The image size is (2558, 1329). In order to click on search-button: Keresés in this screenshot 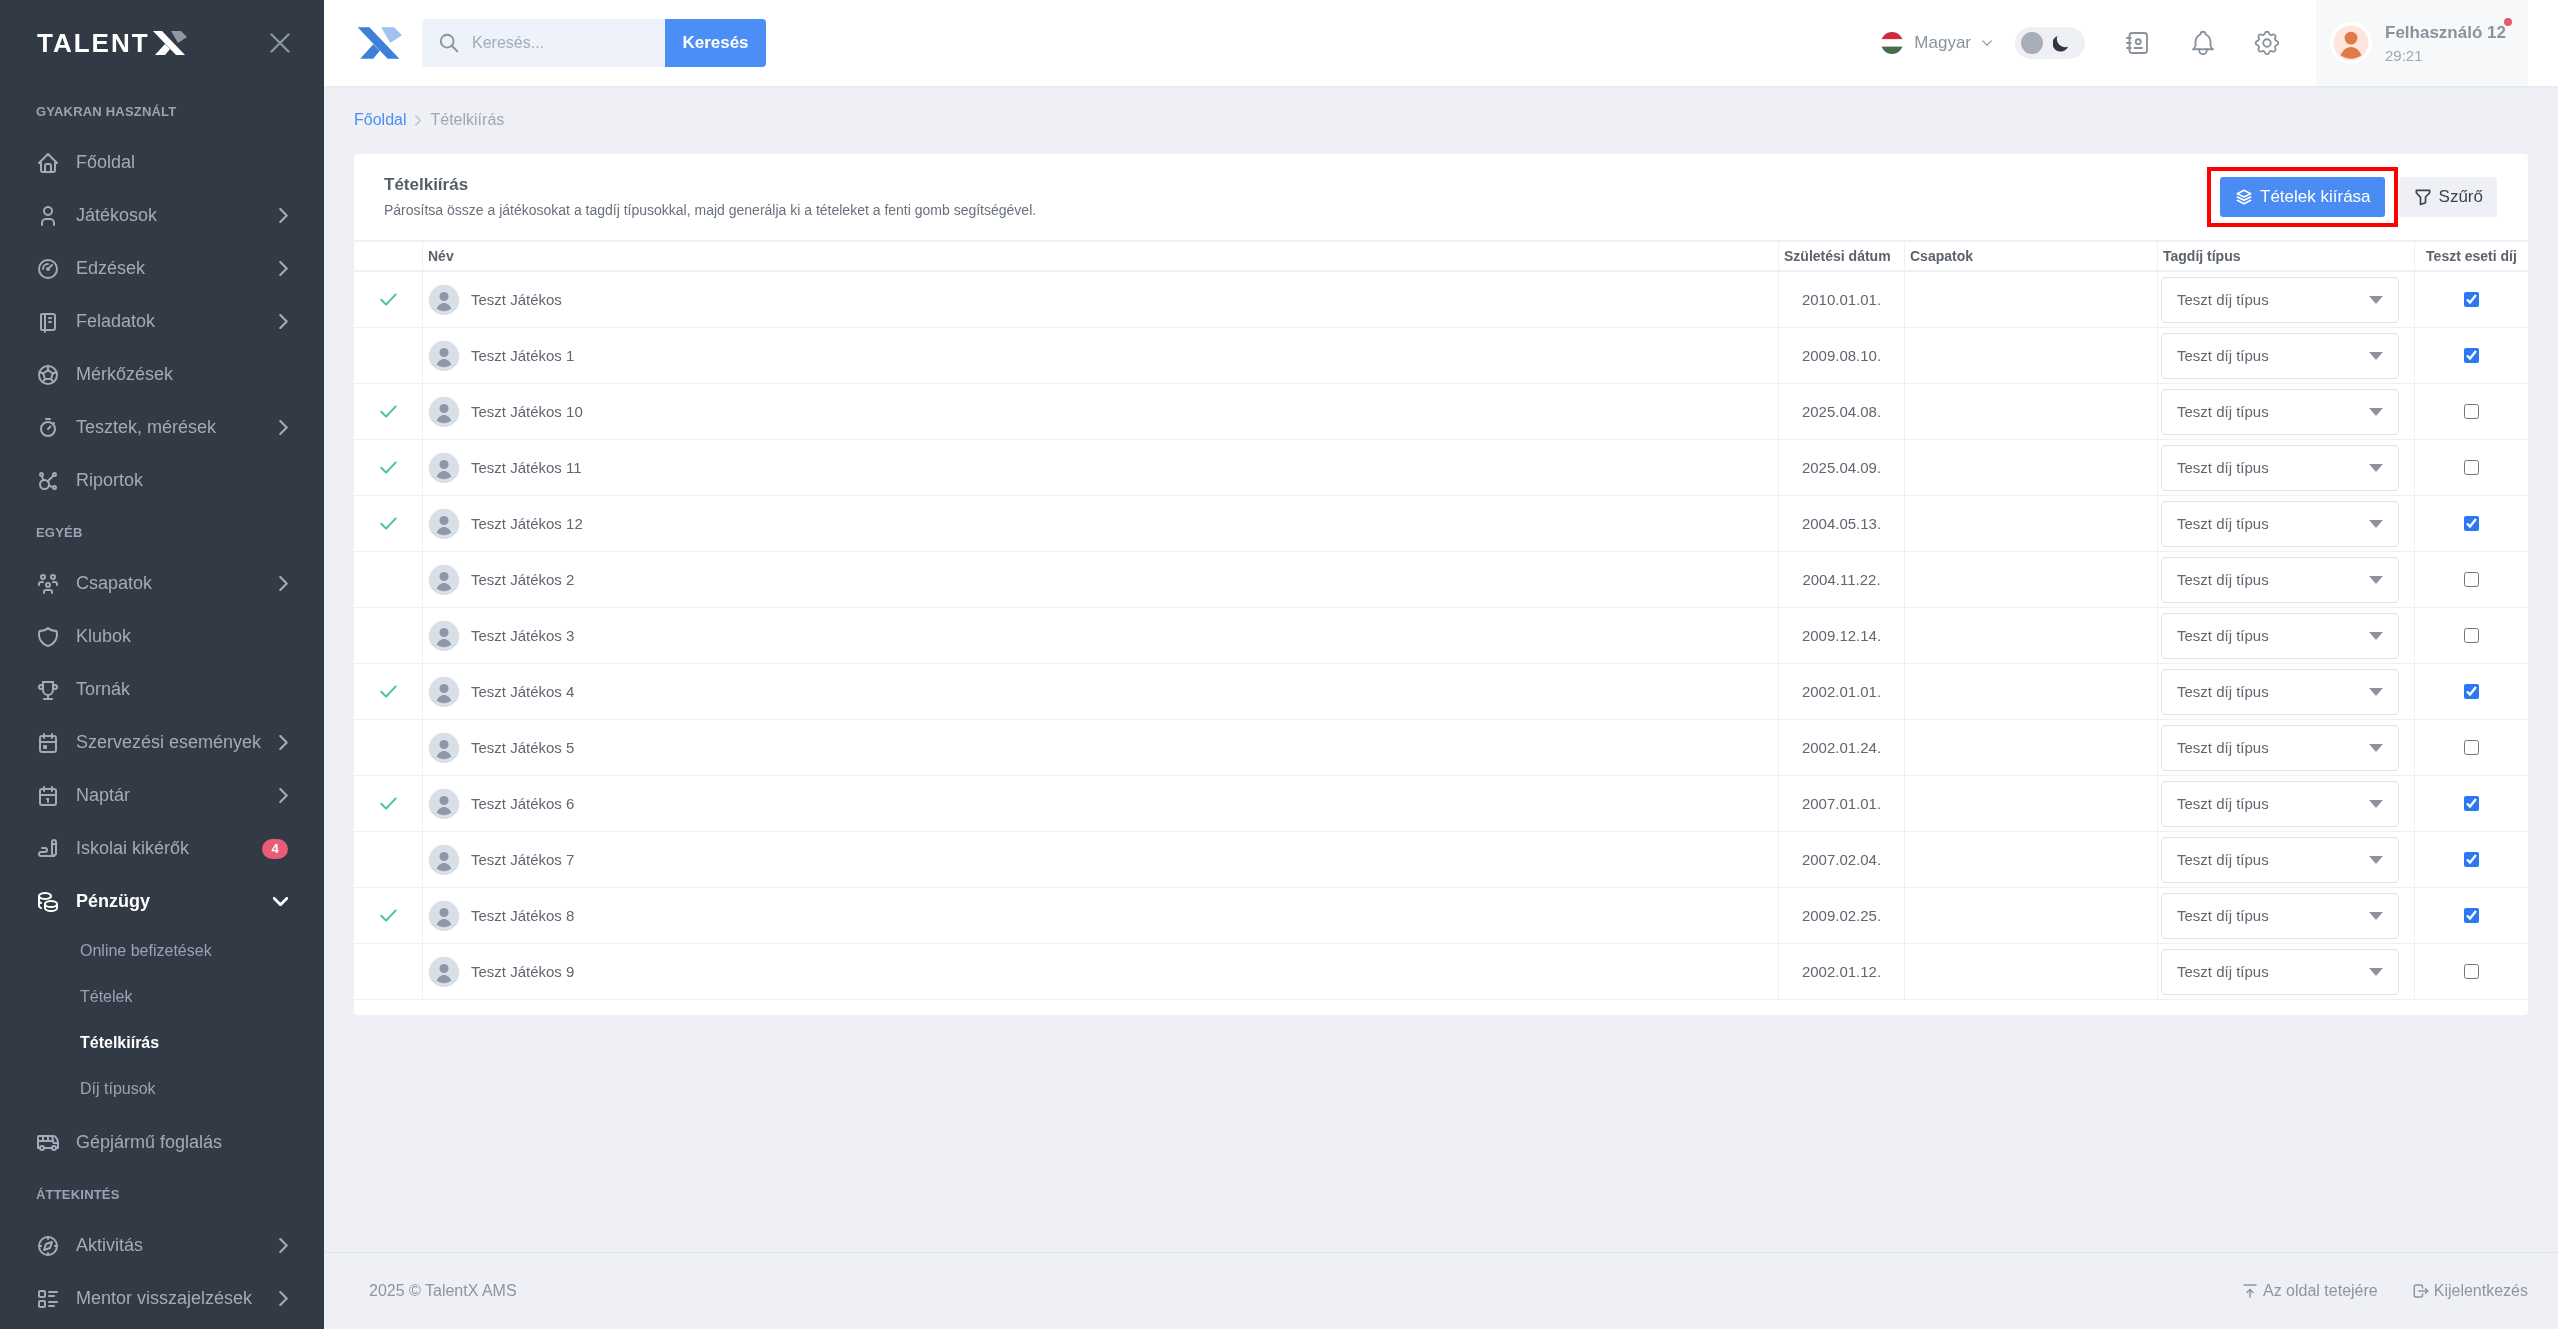, I will do `click(715, 43)`.